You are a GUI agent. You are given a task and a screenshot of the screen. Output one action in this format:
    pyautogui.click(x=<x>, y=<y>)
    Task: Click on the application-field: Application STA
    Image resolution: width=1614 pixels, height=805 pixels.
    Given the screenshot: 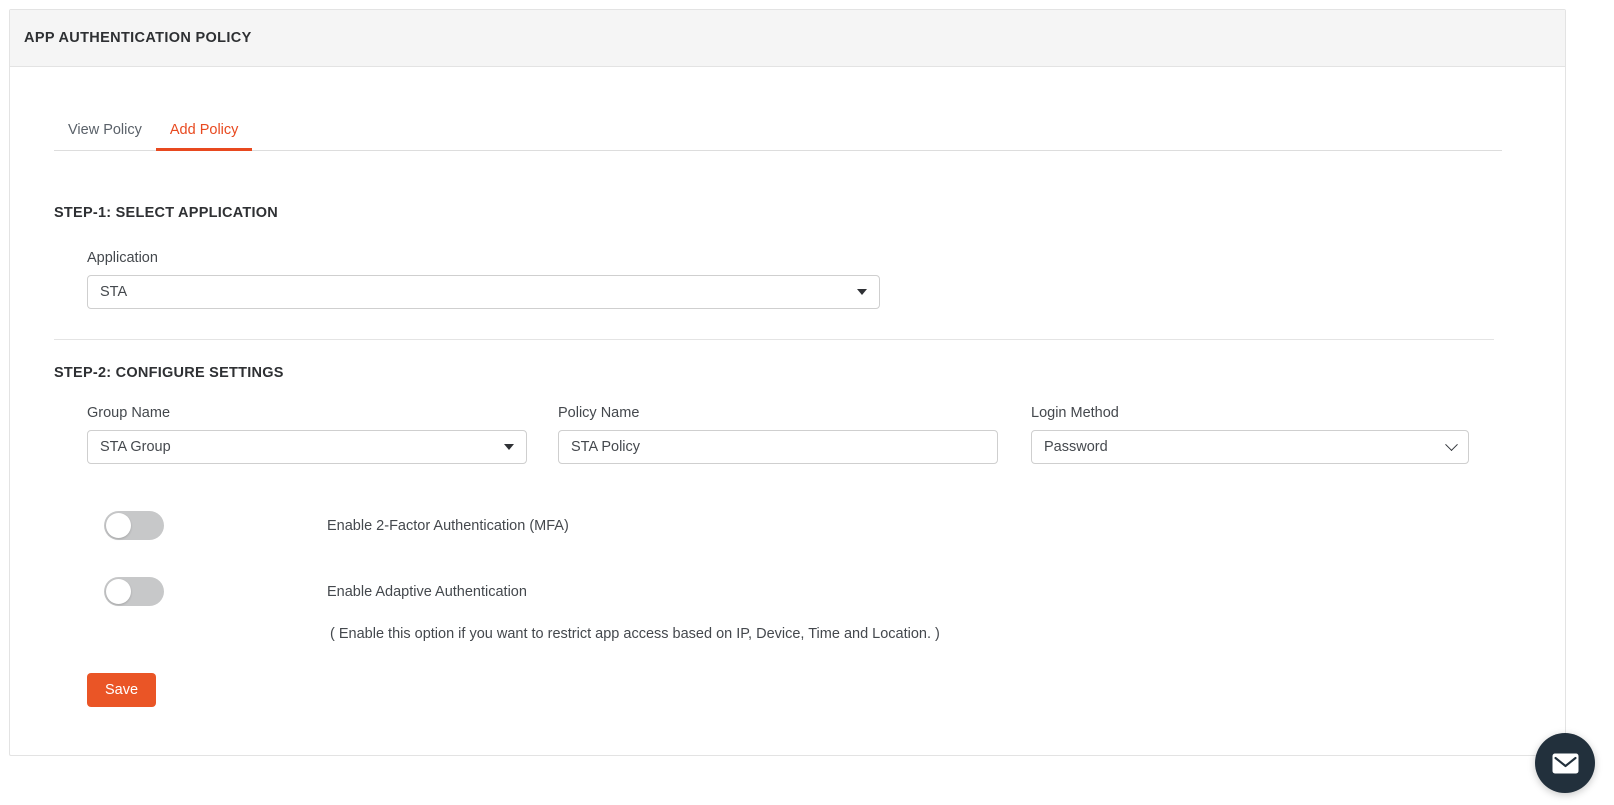 What is the action you would take?
    pyautogui.click(x=483, y=279)
    